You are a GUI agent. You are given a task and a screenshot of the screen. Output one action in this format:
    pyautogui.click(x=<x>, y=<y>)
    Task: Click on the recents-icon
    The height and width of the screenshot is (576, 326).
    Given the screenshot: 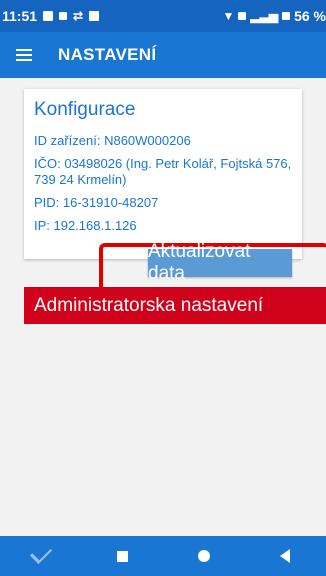 What is the action you would take?
    pyautogui.click(x=122, y=556)
    